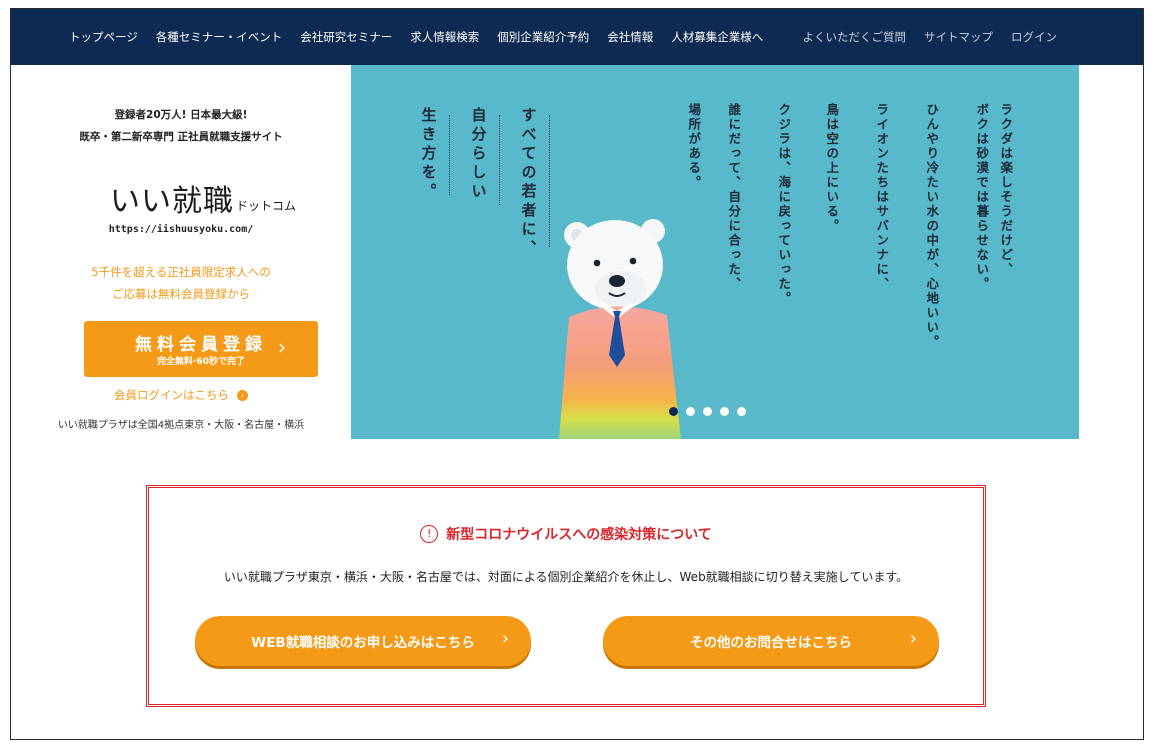 The width and height of the screenshot is (1154, 747). I want to click on hero-copy-line: ライオンたちはサバンナに、, so click(882, 197).